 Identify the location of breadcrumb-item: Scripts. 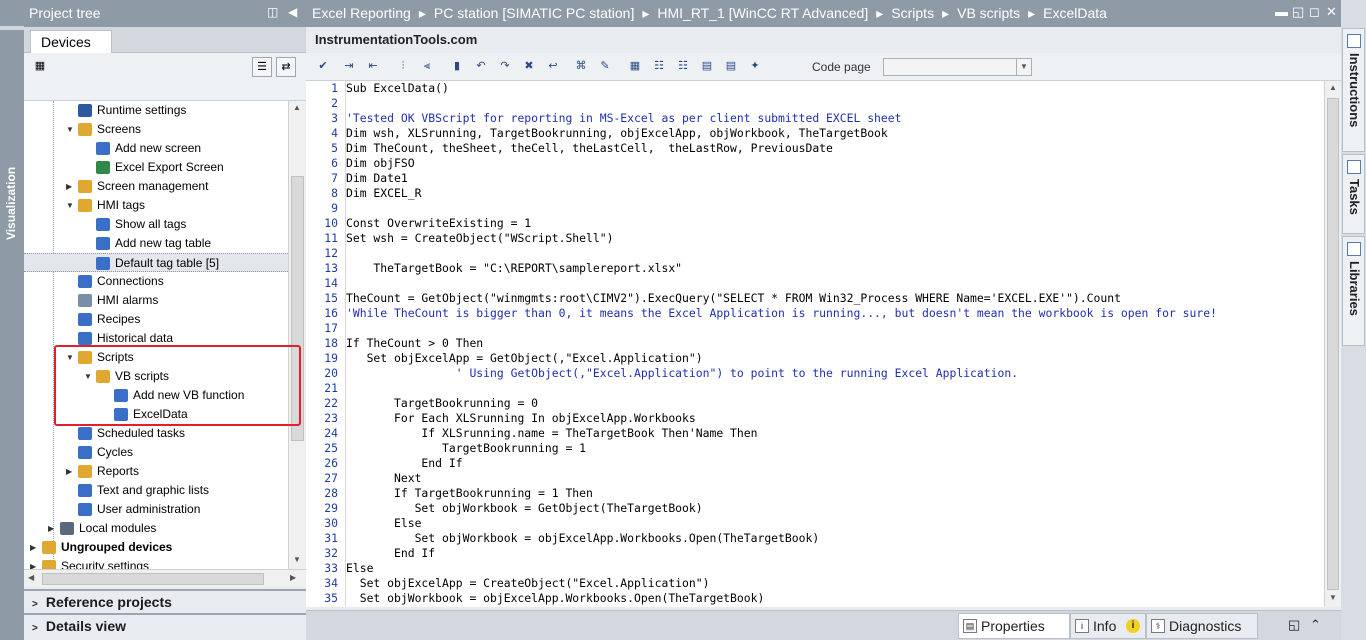
(912, 13).